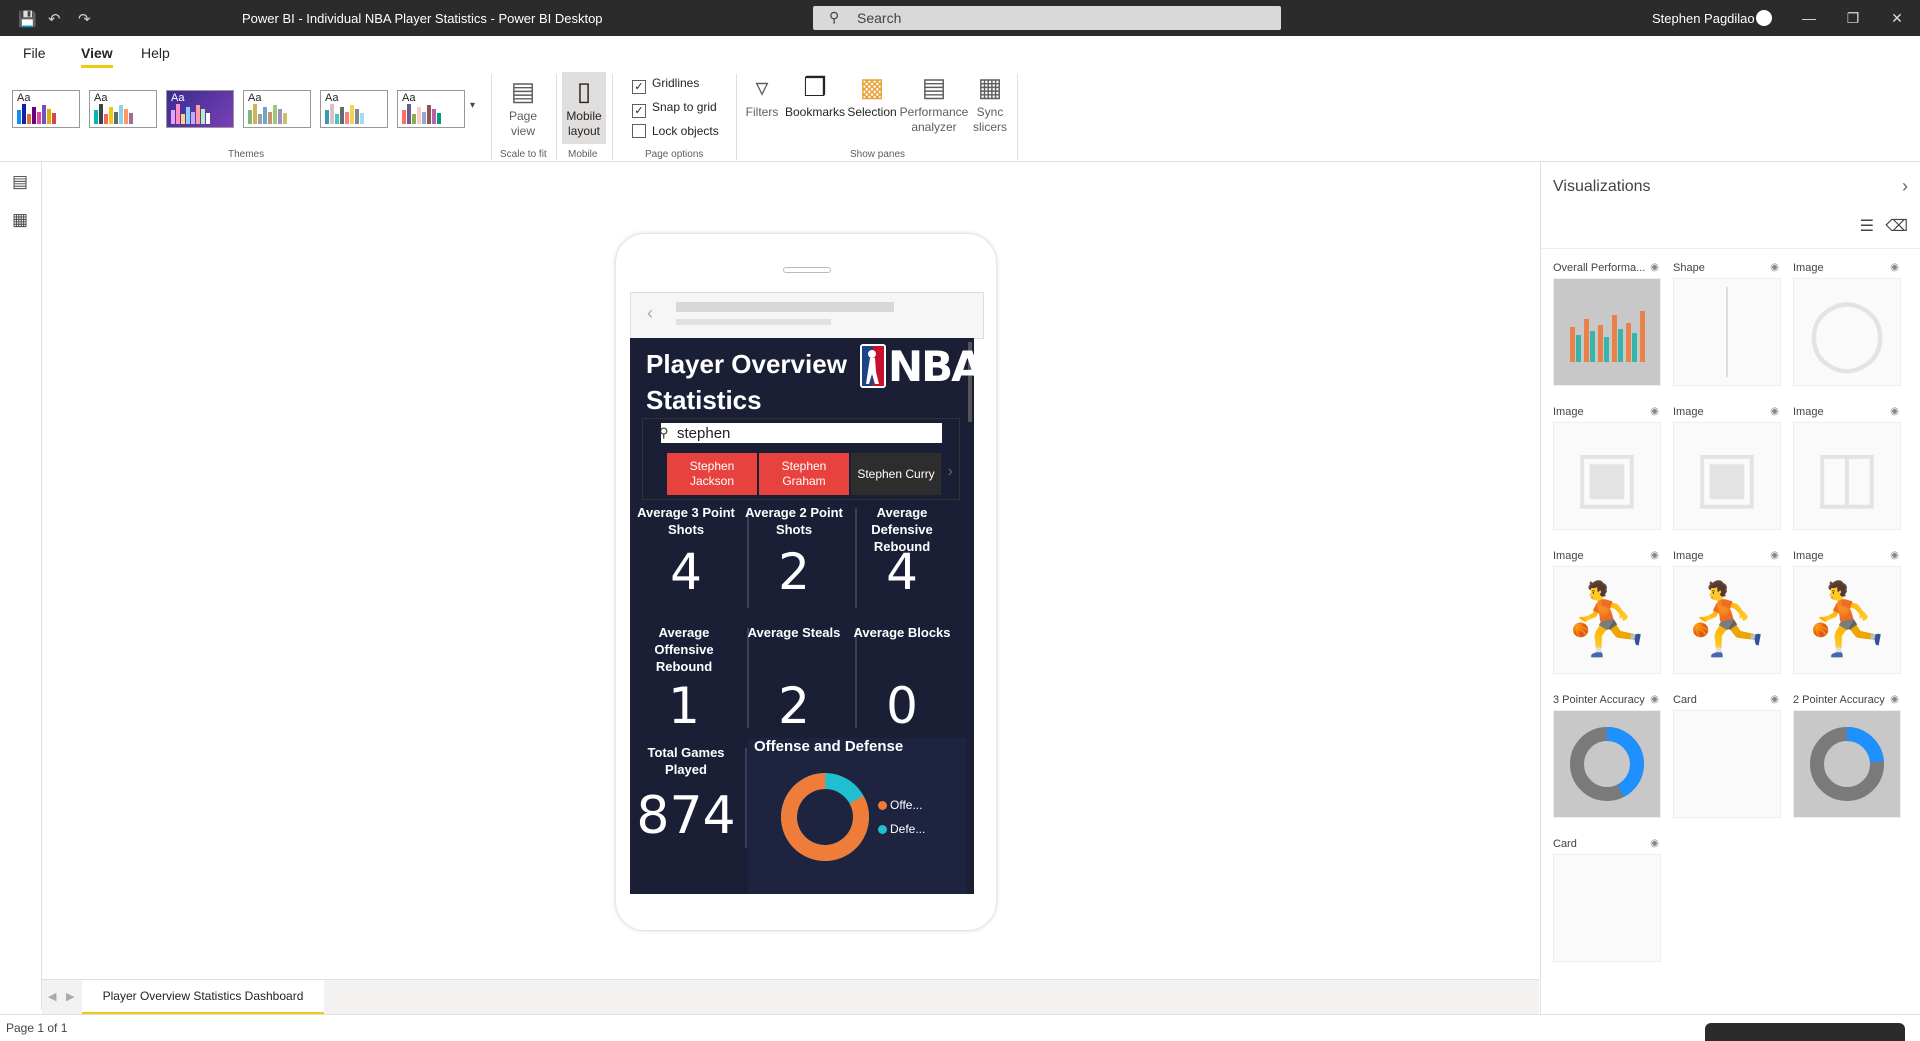  What do you see at coordinates (807, 270) in the screenshot?
I see `phone-speaker` at bounding box center [807, 270].